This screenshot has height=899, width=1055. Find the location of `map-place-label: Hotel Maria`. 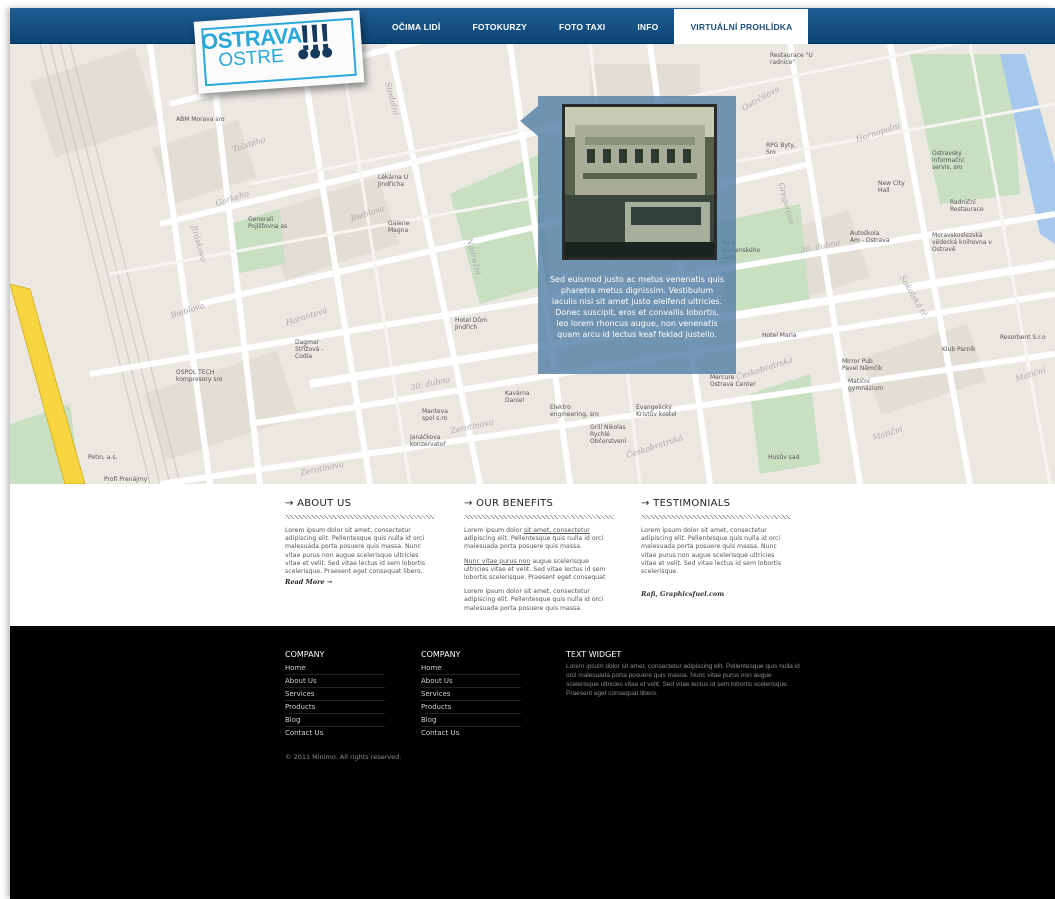

map-place-label: Hotel Maria is located at coordinates (779, 335).